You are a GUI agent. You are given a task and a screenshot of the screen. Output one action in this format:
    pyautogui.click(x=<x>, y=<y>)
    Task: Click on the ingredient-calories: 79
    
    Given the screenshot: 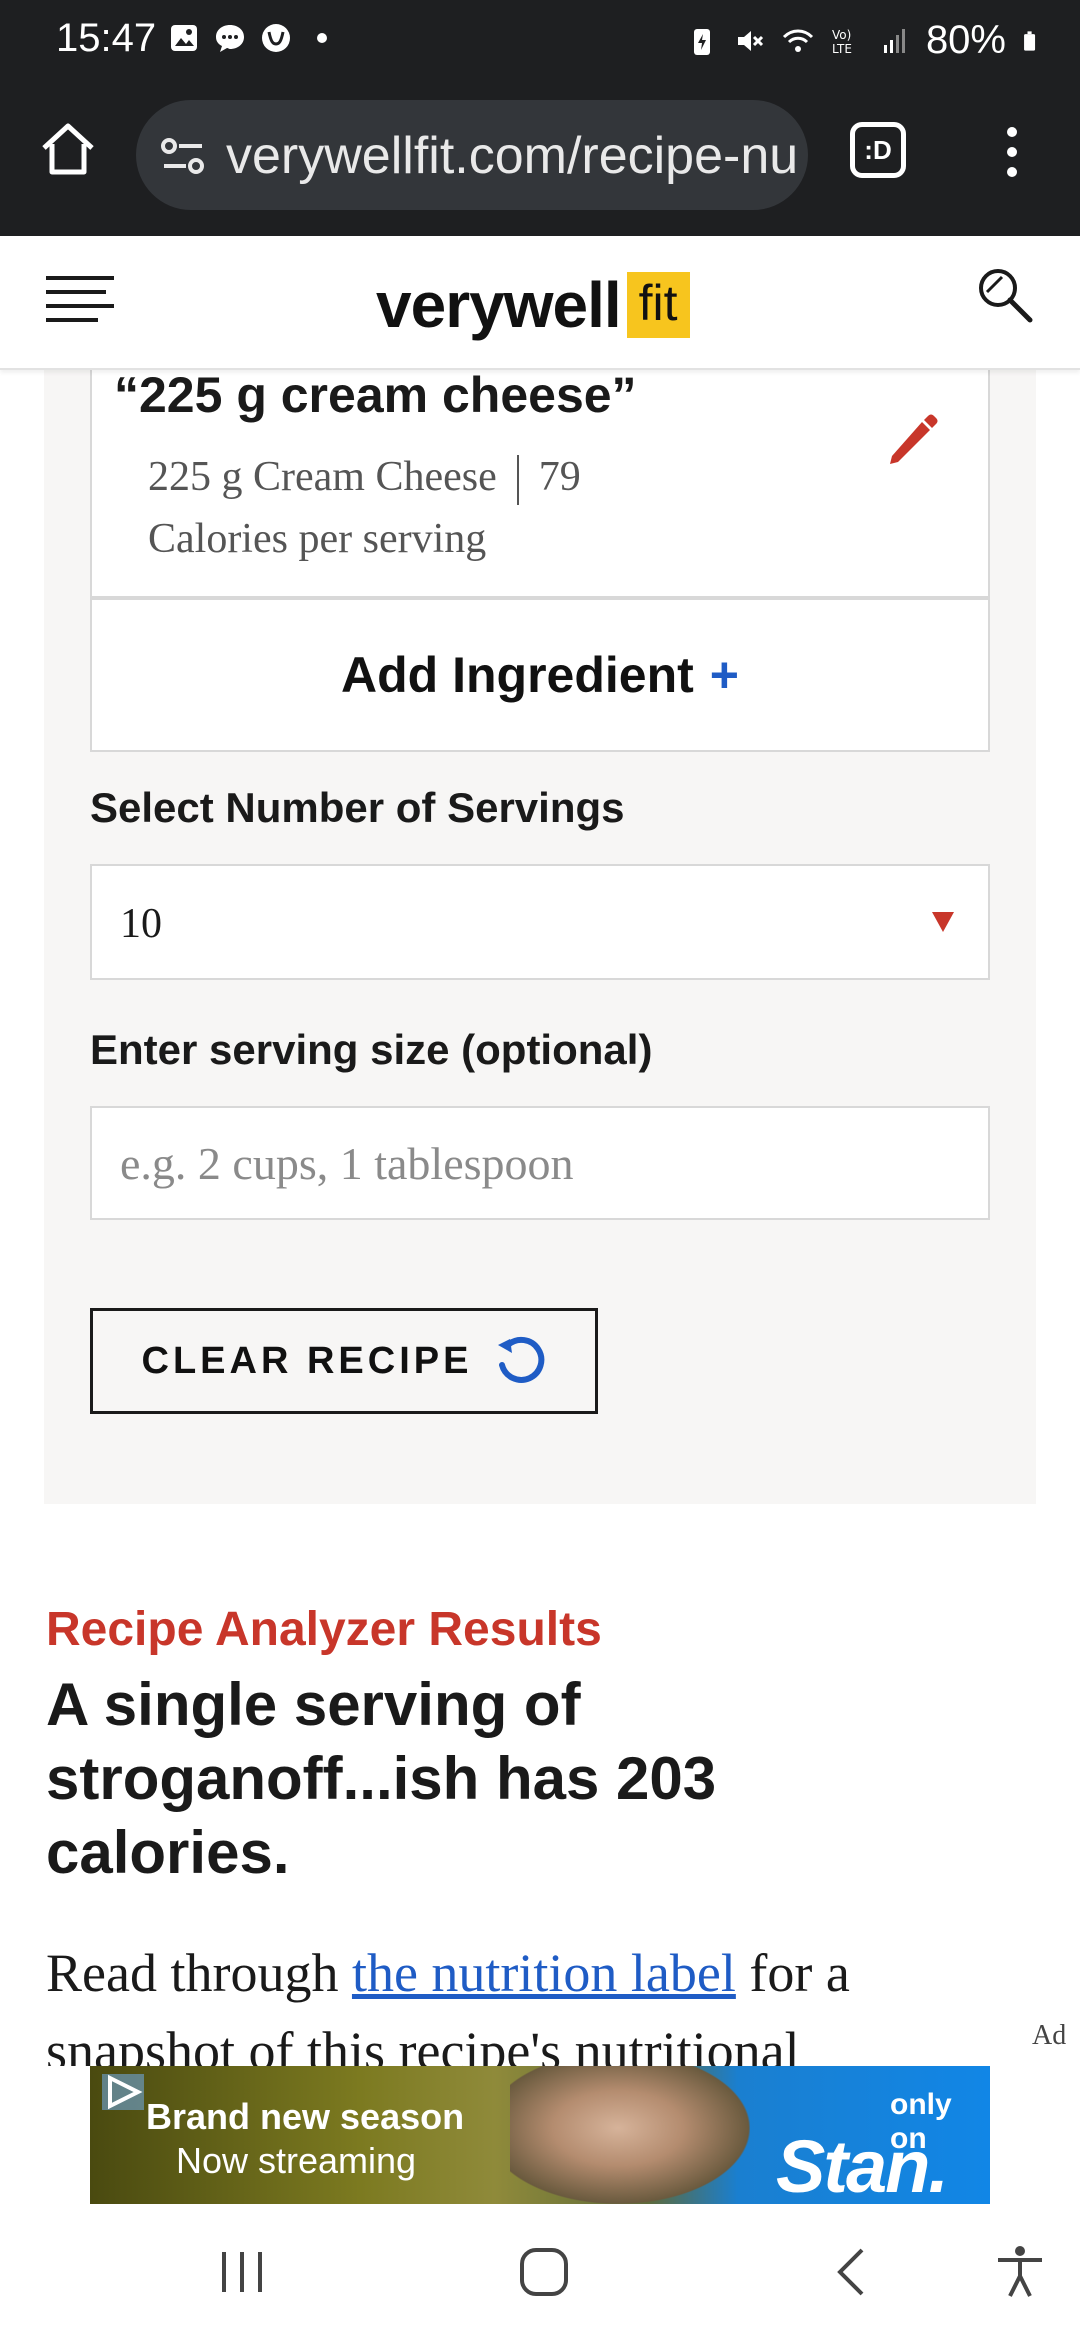 What is the action you would take?
    pyautogui.click(x=559, y=477)
    